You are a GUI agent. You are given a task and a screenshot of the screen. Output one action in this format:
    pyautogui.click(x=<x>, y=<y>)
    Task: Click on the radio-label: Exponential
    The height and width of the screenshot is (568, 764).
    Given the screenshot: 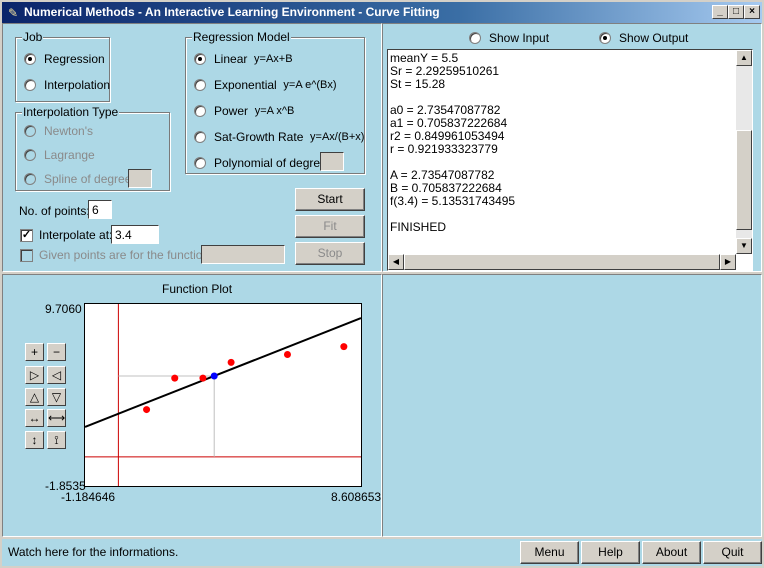 What is the action you would take?
    pyautogui.click(x=245, y=85)
    